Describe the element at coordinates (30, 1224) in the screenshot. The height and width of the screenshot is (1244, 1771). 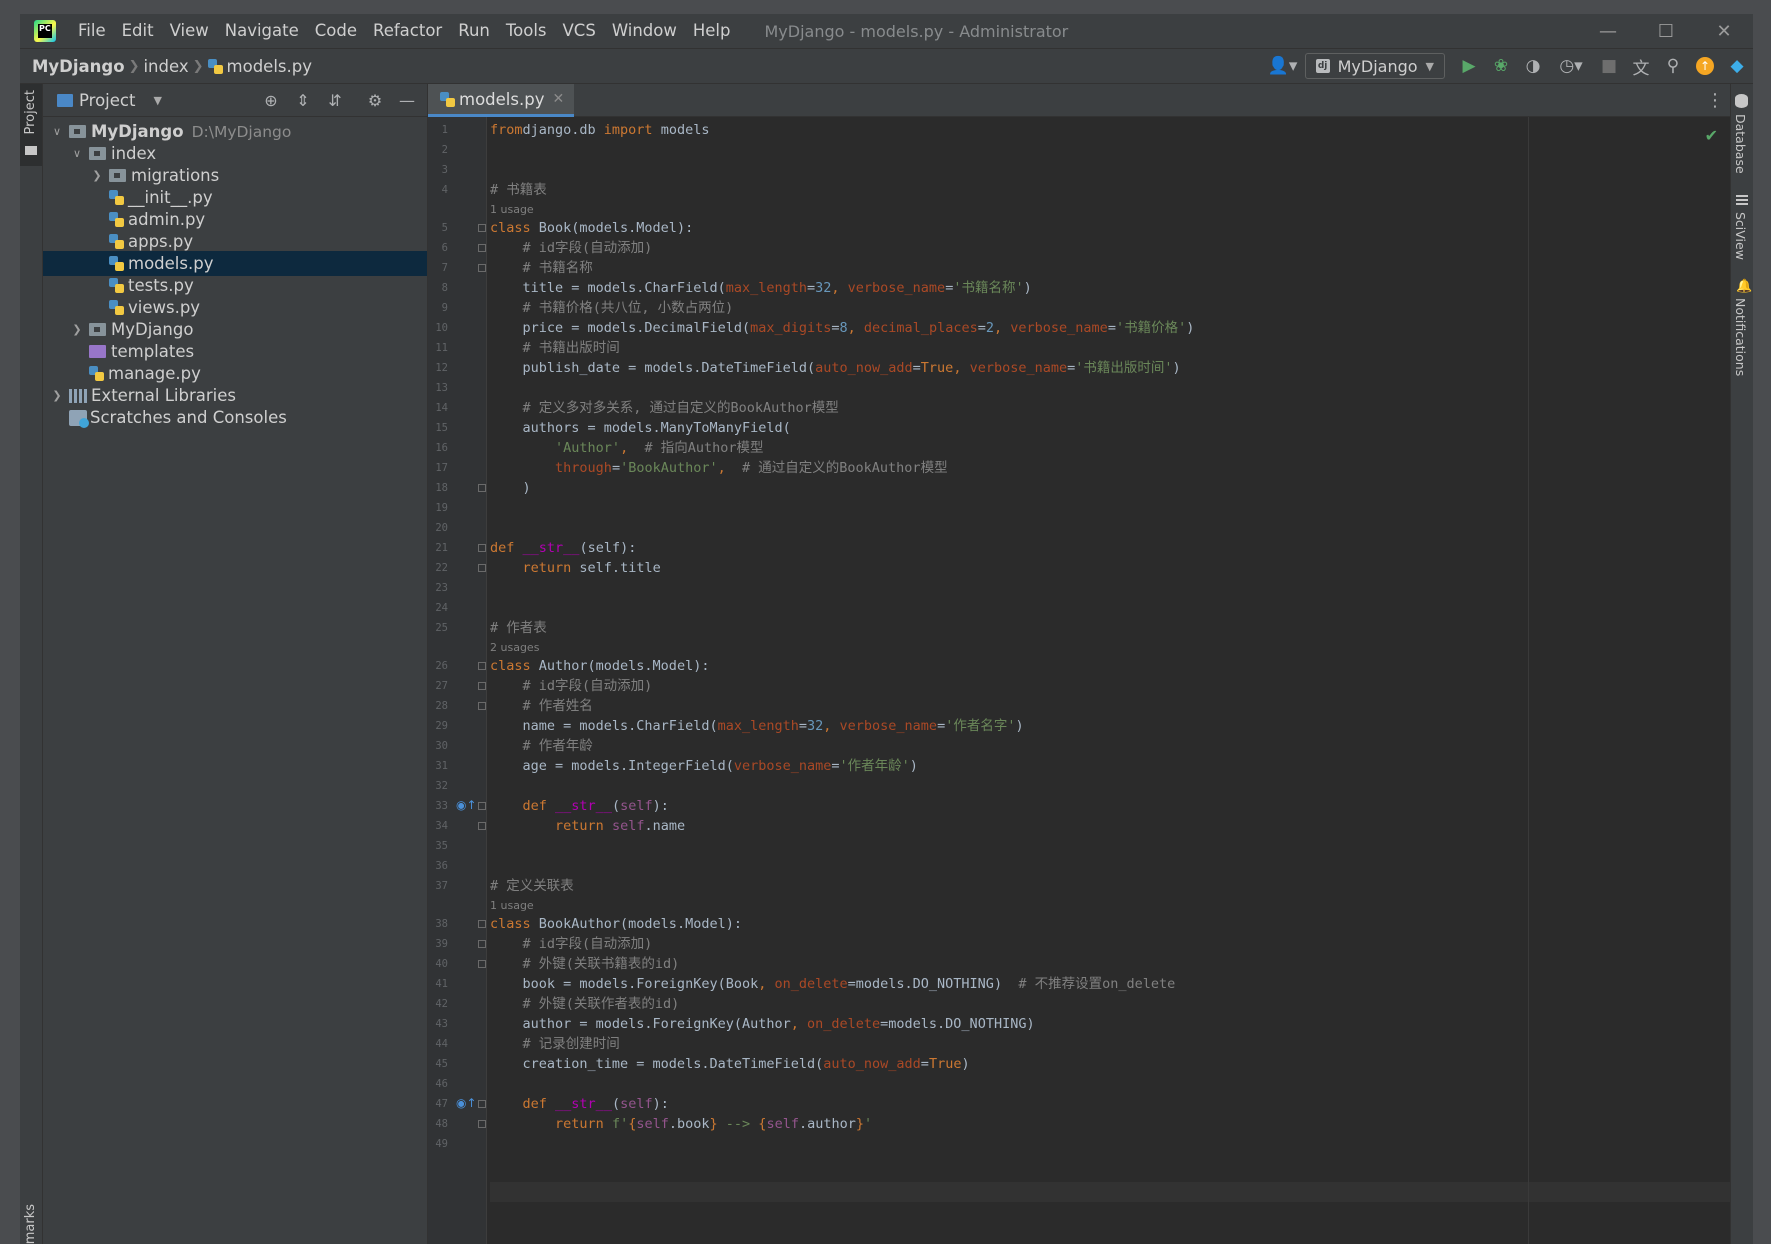
I see `bookmarks-tool-label: Bookmarks` at that location.